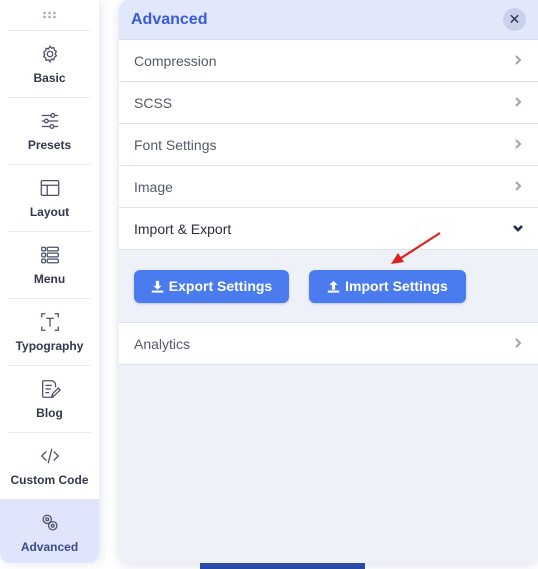 Image resolution: width=538 pixels, height=569 pixels. What do you see at coordinates (49, 78) in the screenshot?
I see `sidebar-item-label: Basic` at bounding box center [49, 78].